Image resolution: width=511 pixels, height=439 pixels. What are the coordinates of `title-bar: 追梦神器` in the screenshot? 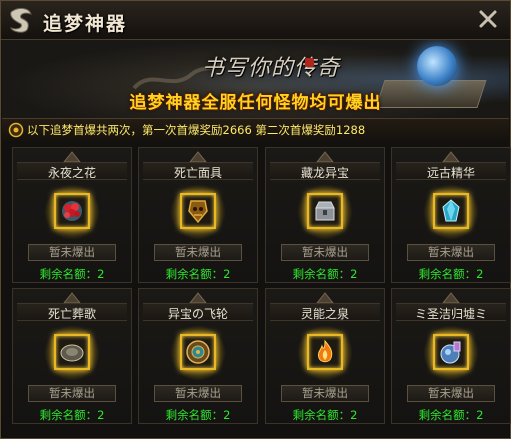 It's located at (255, 20).